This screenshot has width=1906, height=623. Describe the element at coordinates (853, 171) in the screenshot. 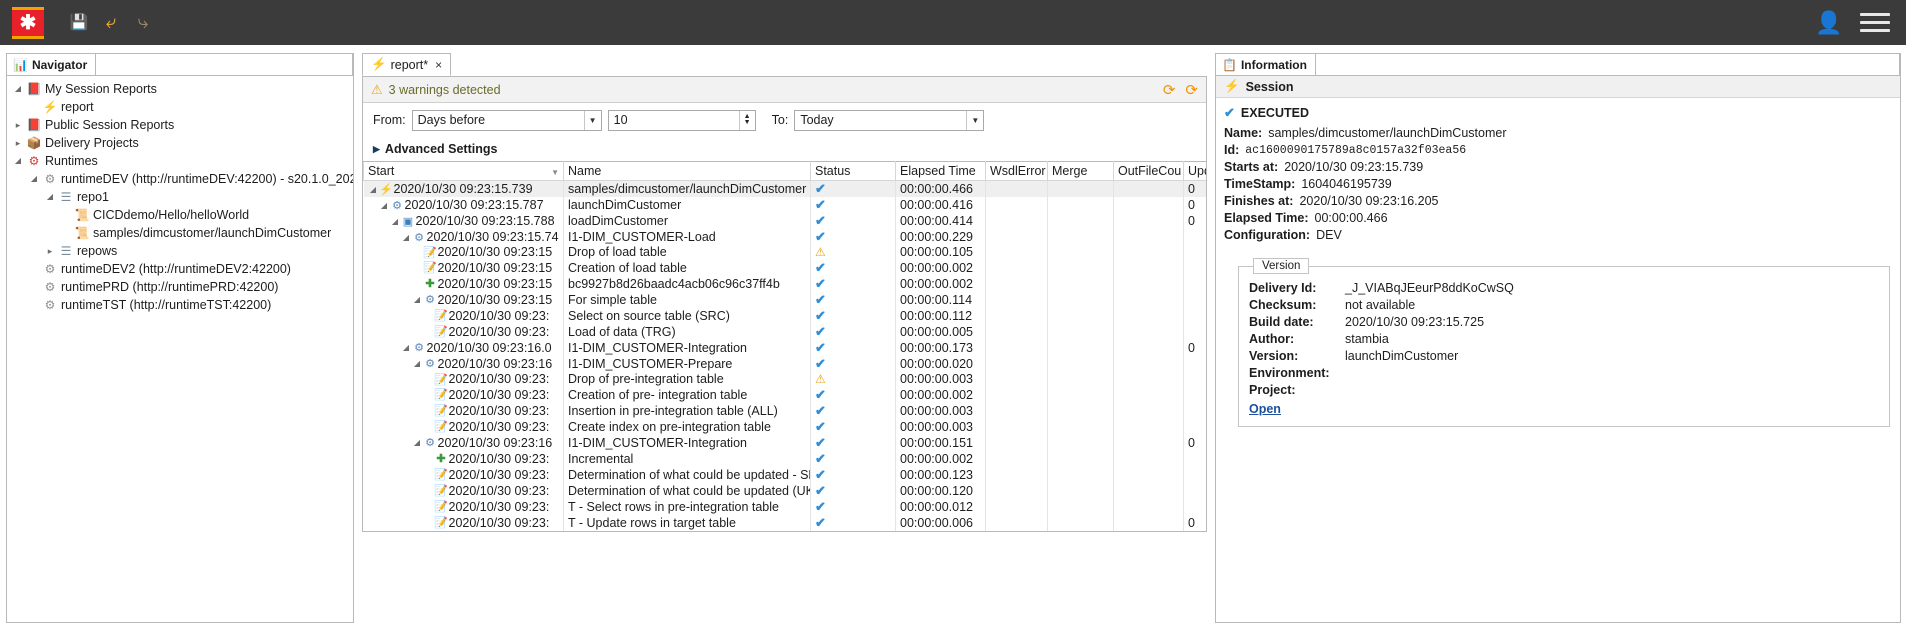

I see `grid-column-header: Status` at that location.